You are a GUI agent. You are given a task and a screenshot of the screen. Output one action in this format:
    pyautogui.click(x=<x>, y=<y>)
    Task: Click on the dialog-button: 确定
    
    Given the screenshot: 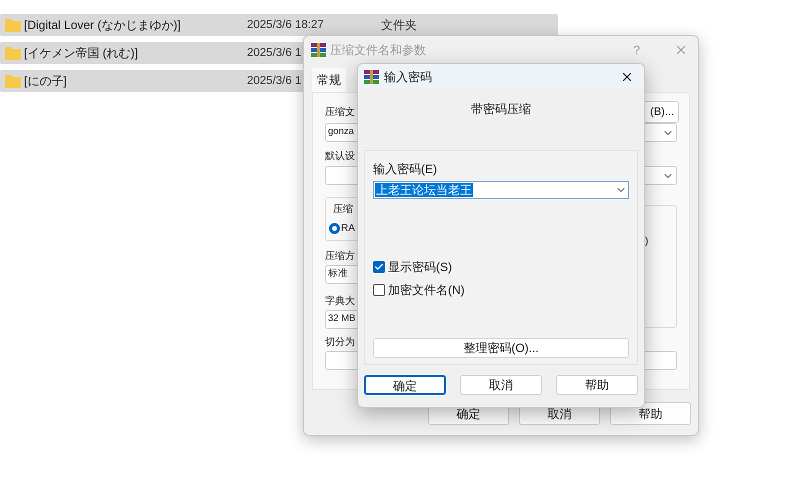 What is the action you would take?
    pyautogui.click(x=405, y=385)
    